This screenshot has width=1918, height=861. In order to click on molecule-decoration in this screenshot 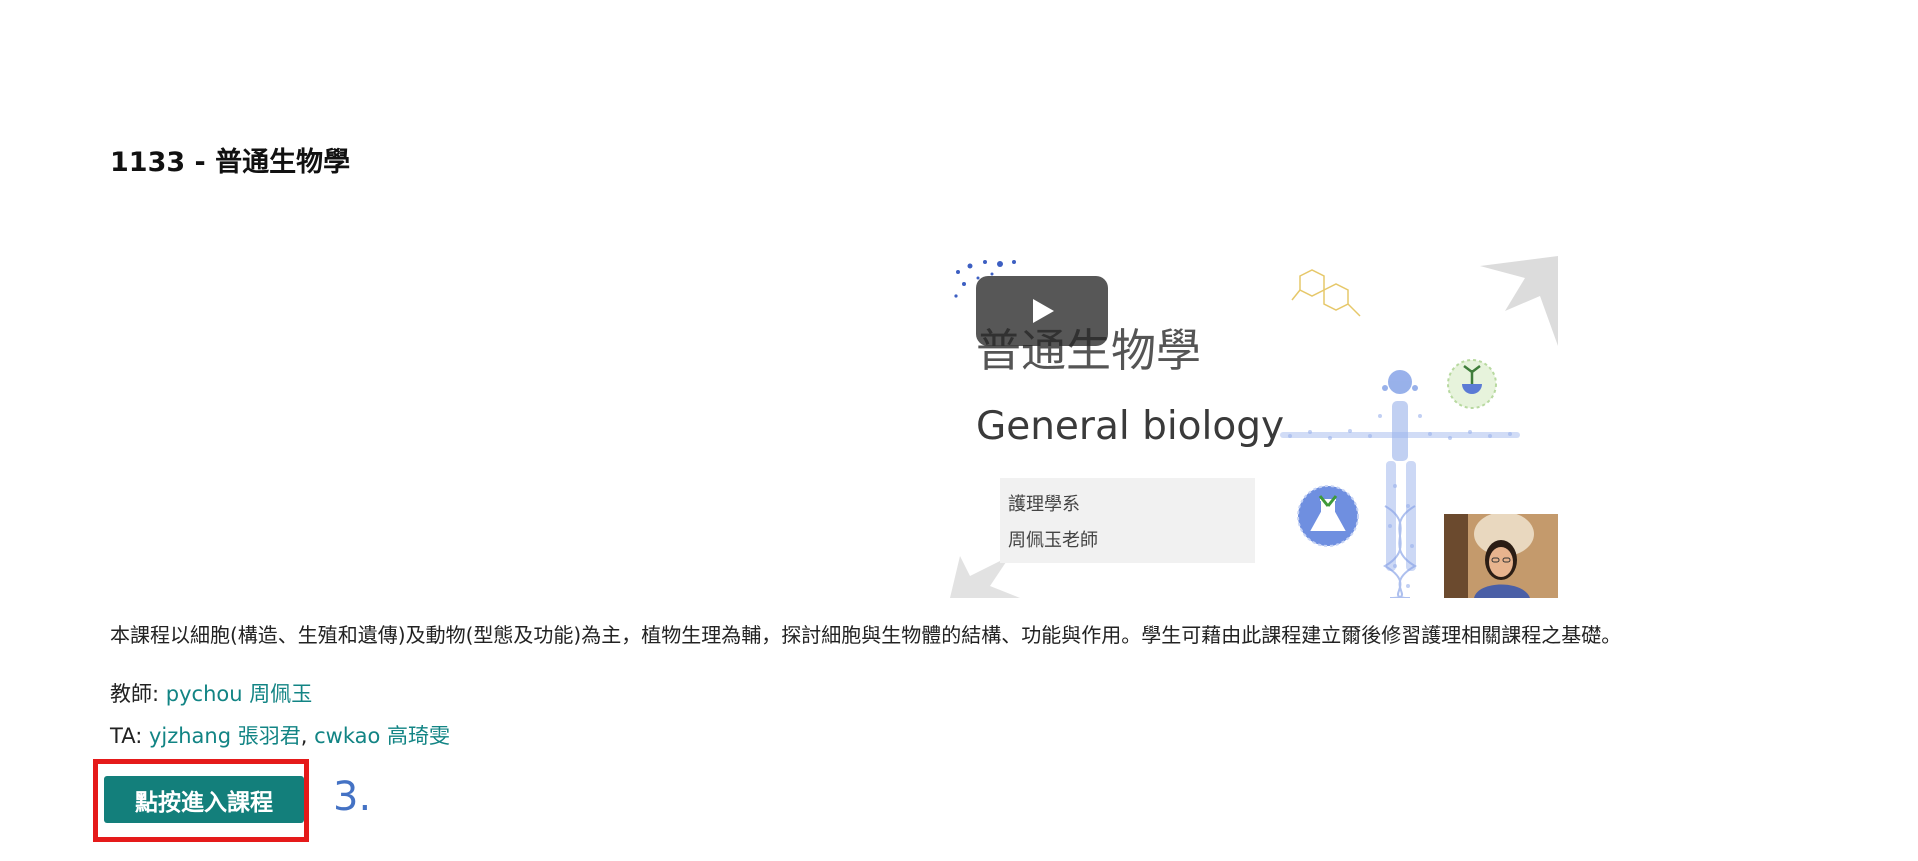, I will do `click(1326, 293)`.